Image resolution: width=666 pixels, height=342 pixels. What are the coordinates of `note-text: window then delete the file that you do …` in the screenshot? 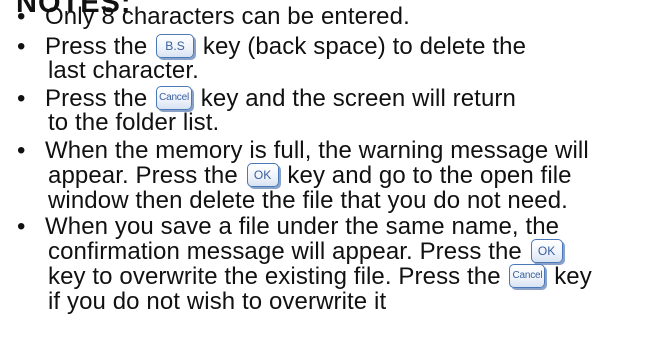 It's located at (308, 200).